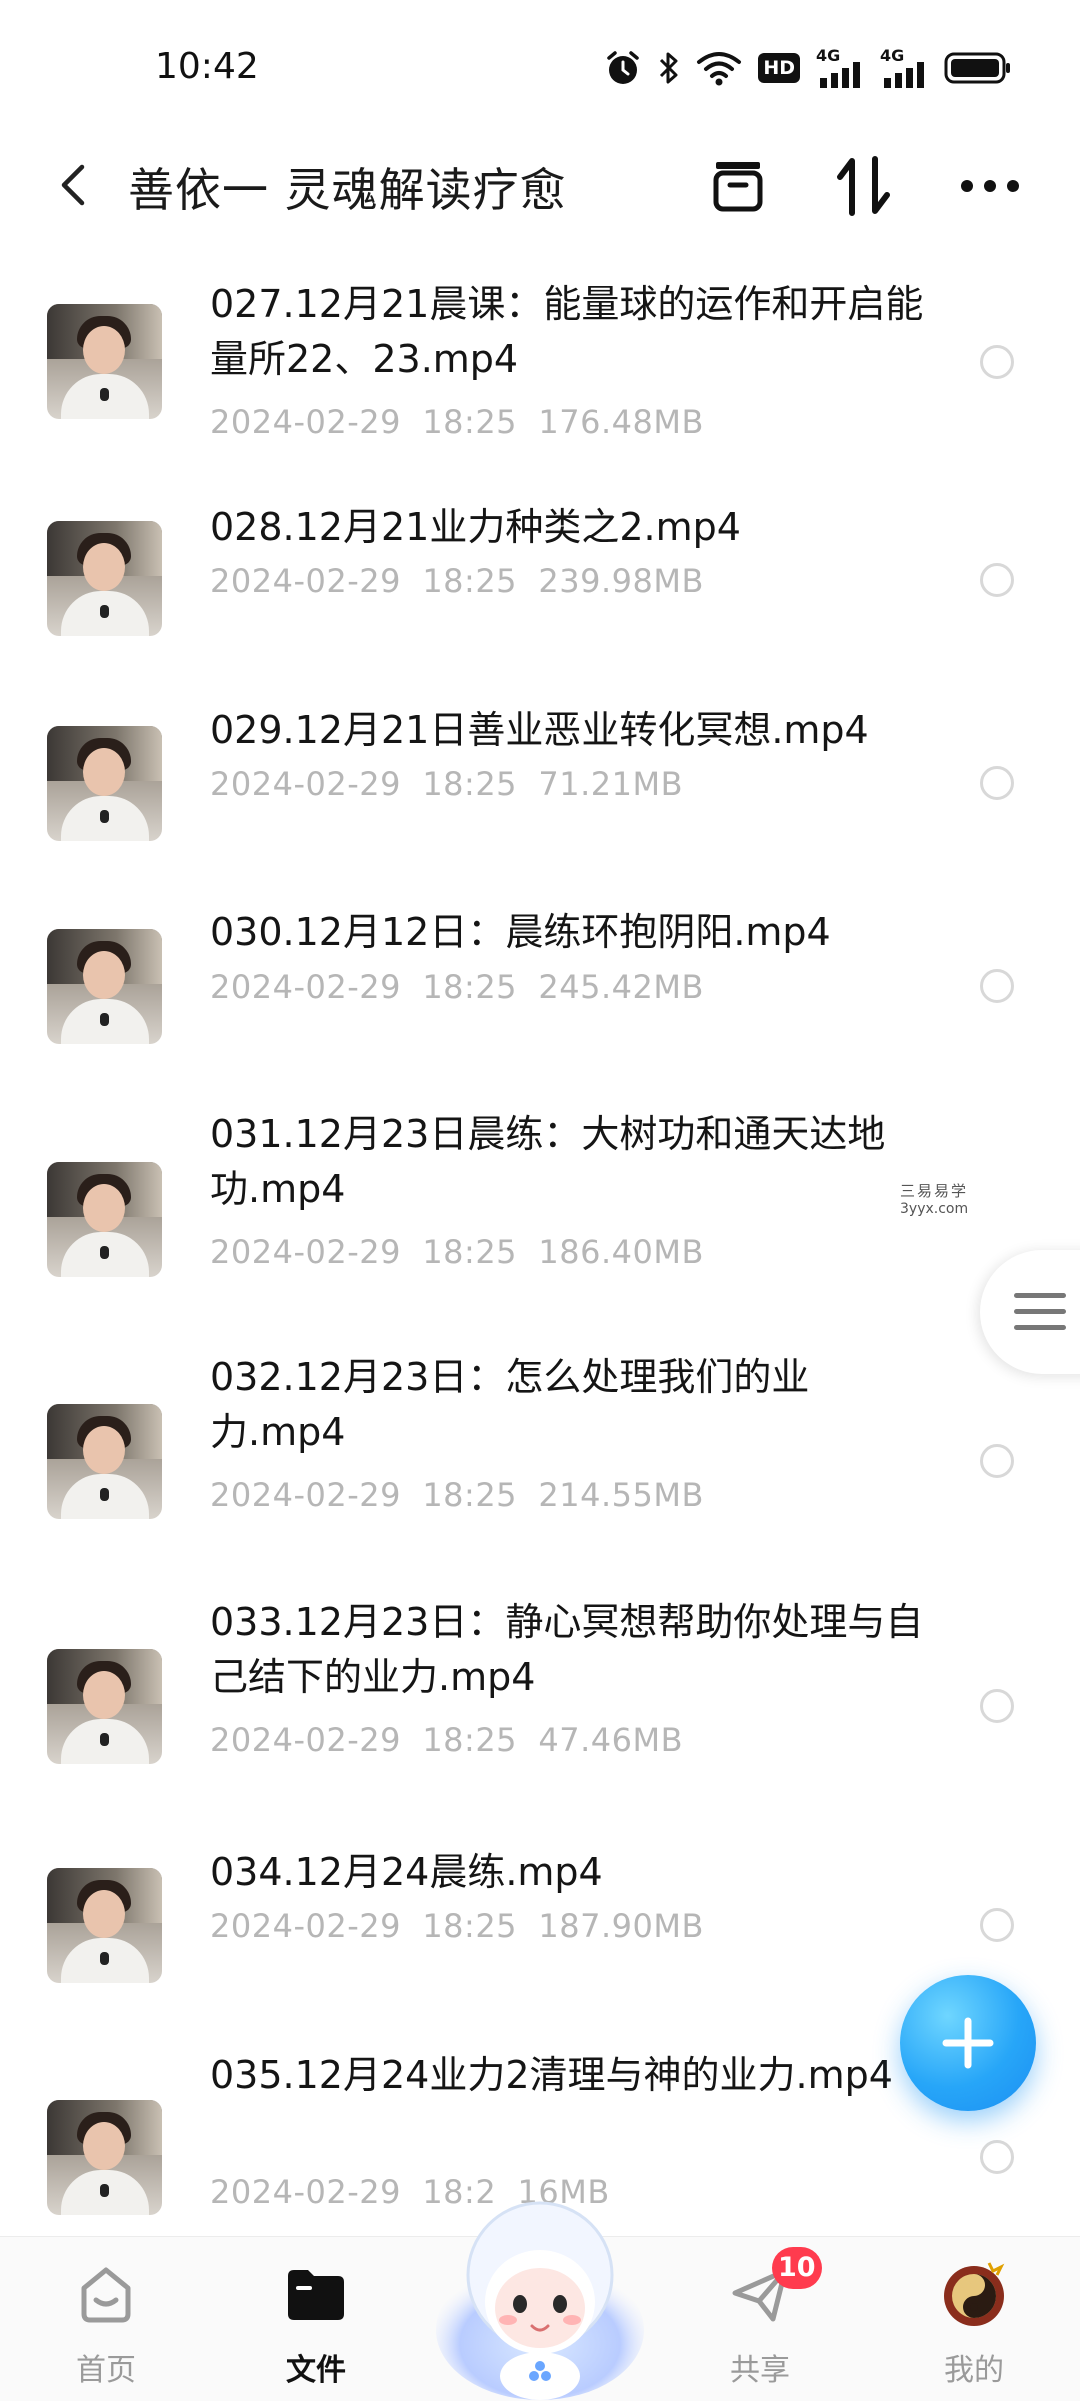  What do you see at coordinates (551, 2075) in the screenshot?
I see `file-name: 035.12月24业力2清理与神的业力.mp4` at bounding box center [551, 2075].